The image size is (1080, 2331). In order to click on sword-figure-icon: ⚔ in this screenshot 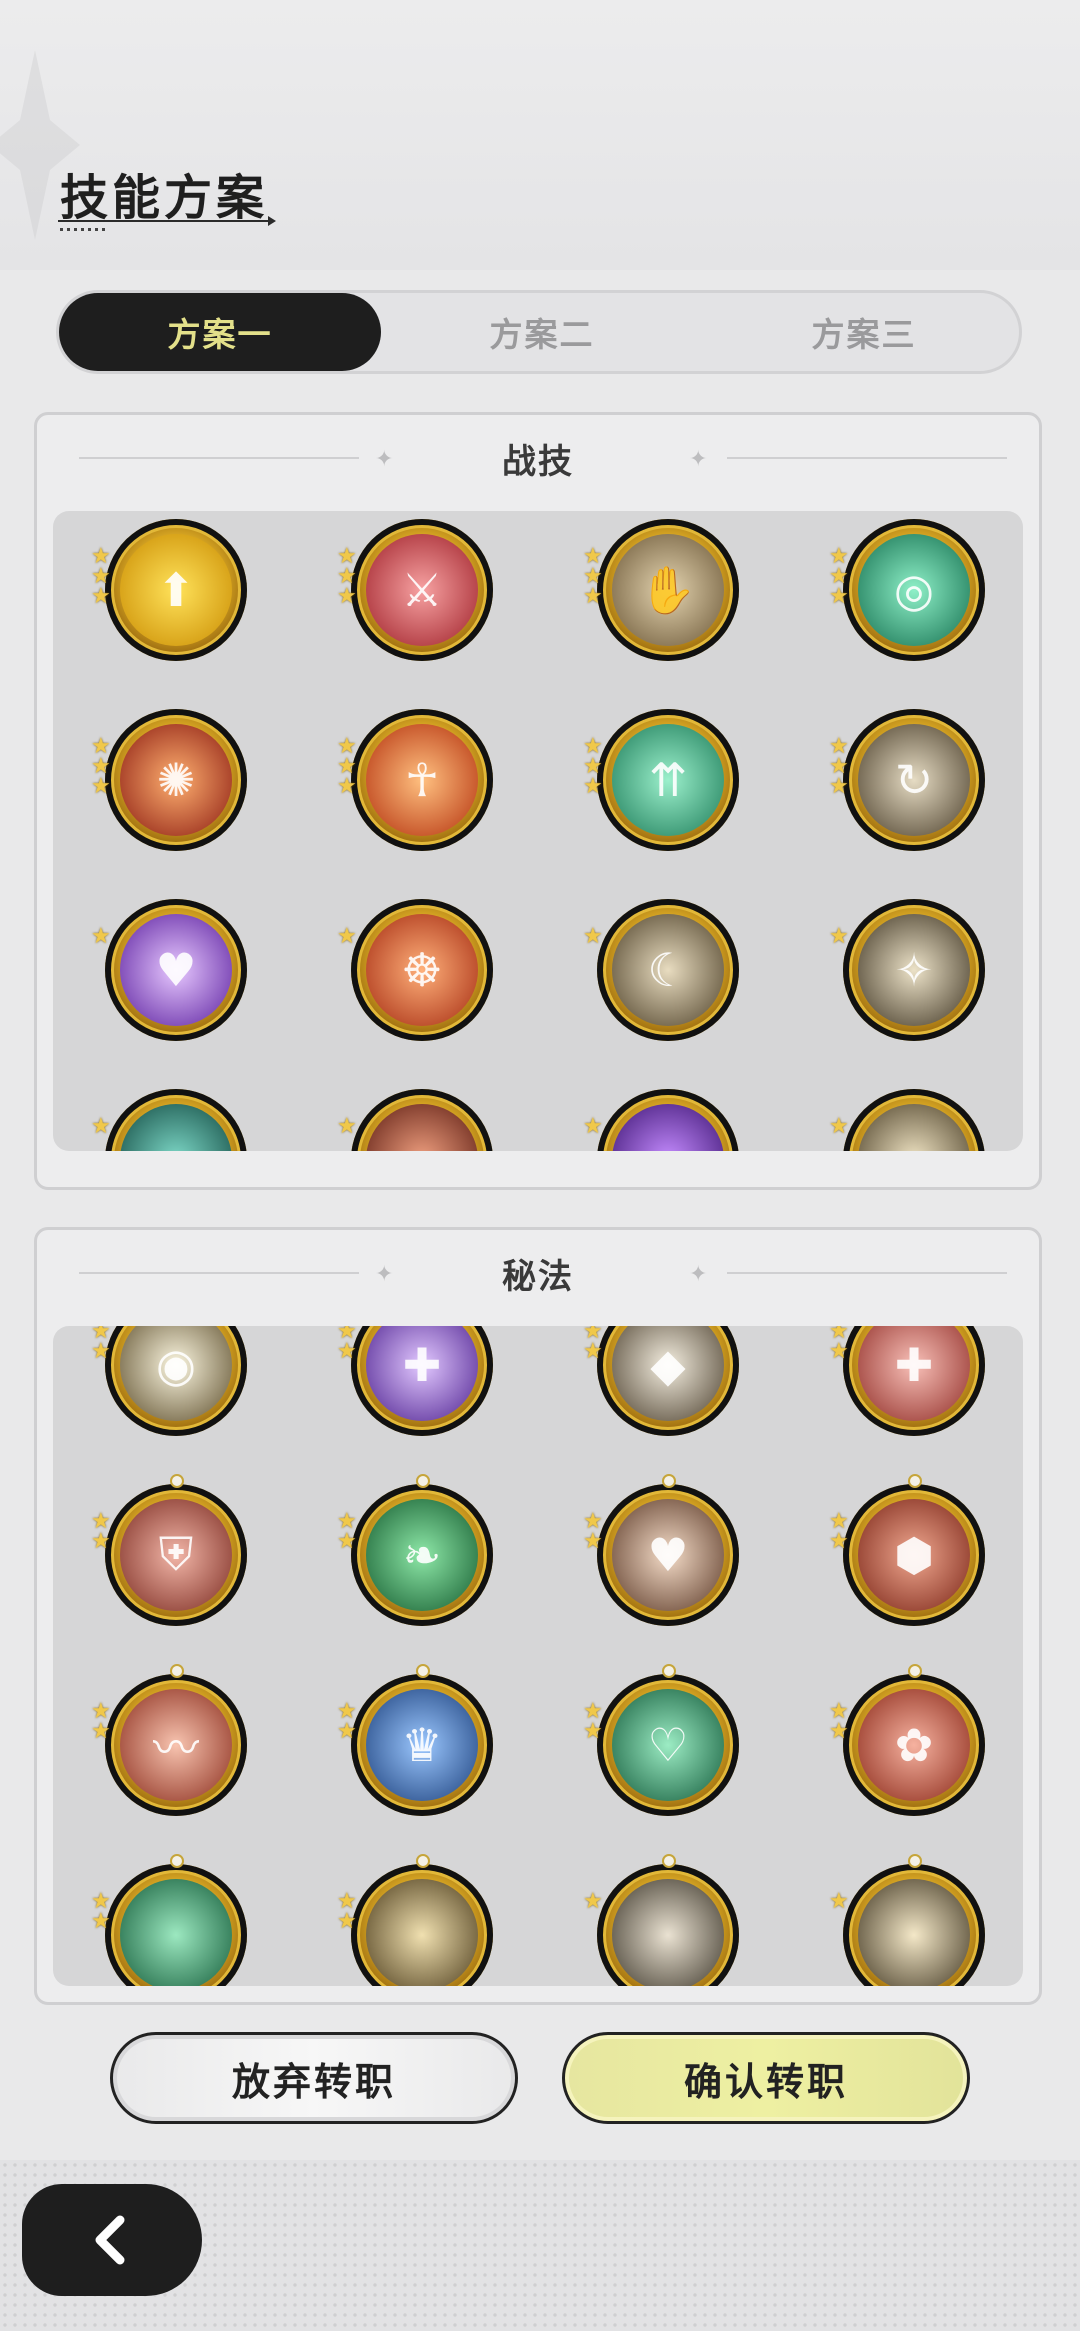, I will do `click(422, 590)`.